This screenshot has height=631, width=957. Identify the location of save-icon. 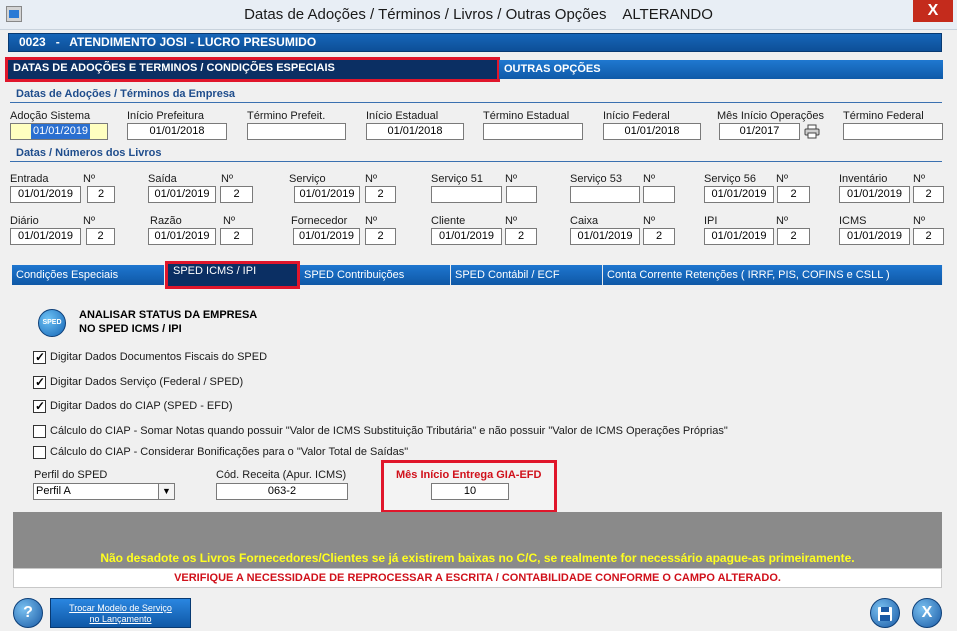
(885, 614).